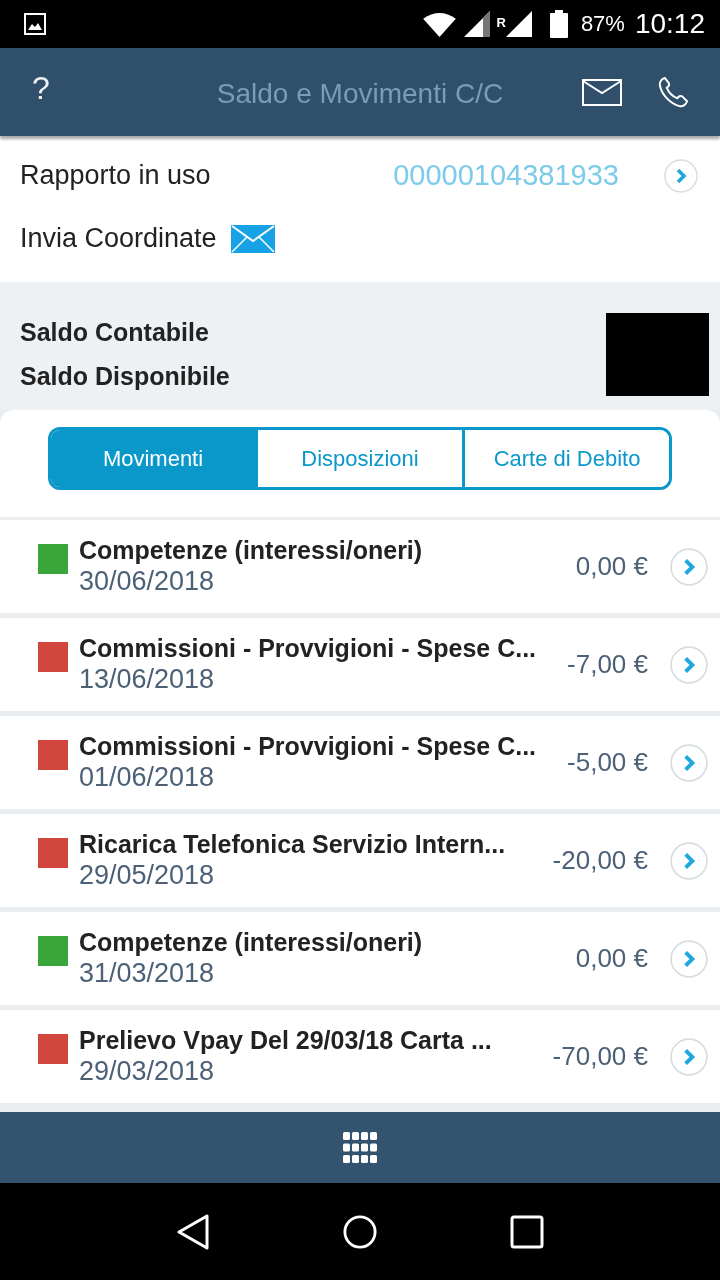  Describe the element at coordinates (360, 566) in the screenshot. I see `transaction-row: Competenze (interessi/oneri) 30/06/2018 0,00 €` at that location.